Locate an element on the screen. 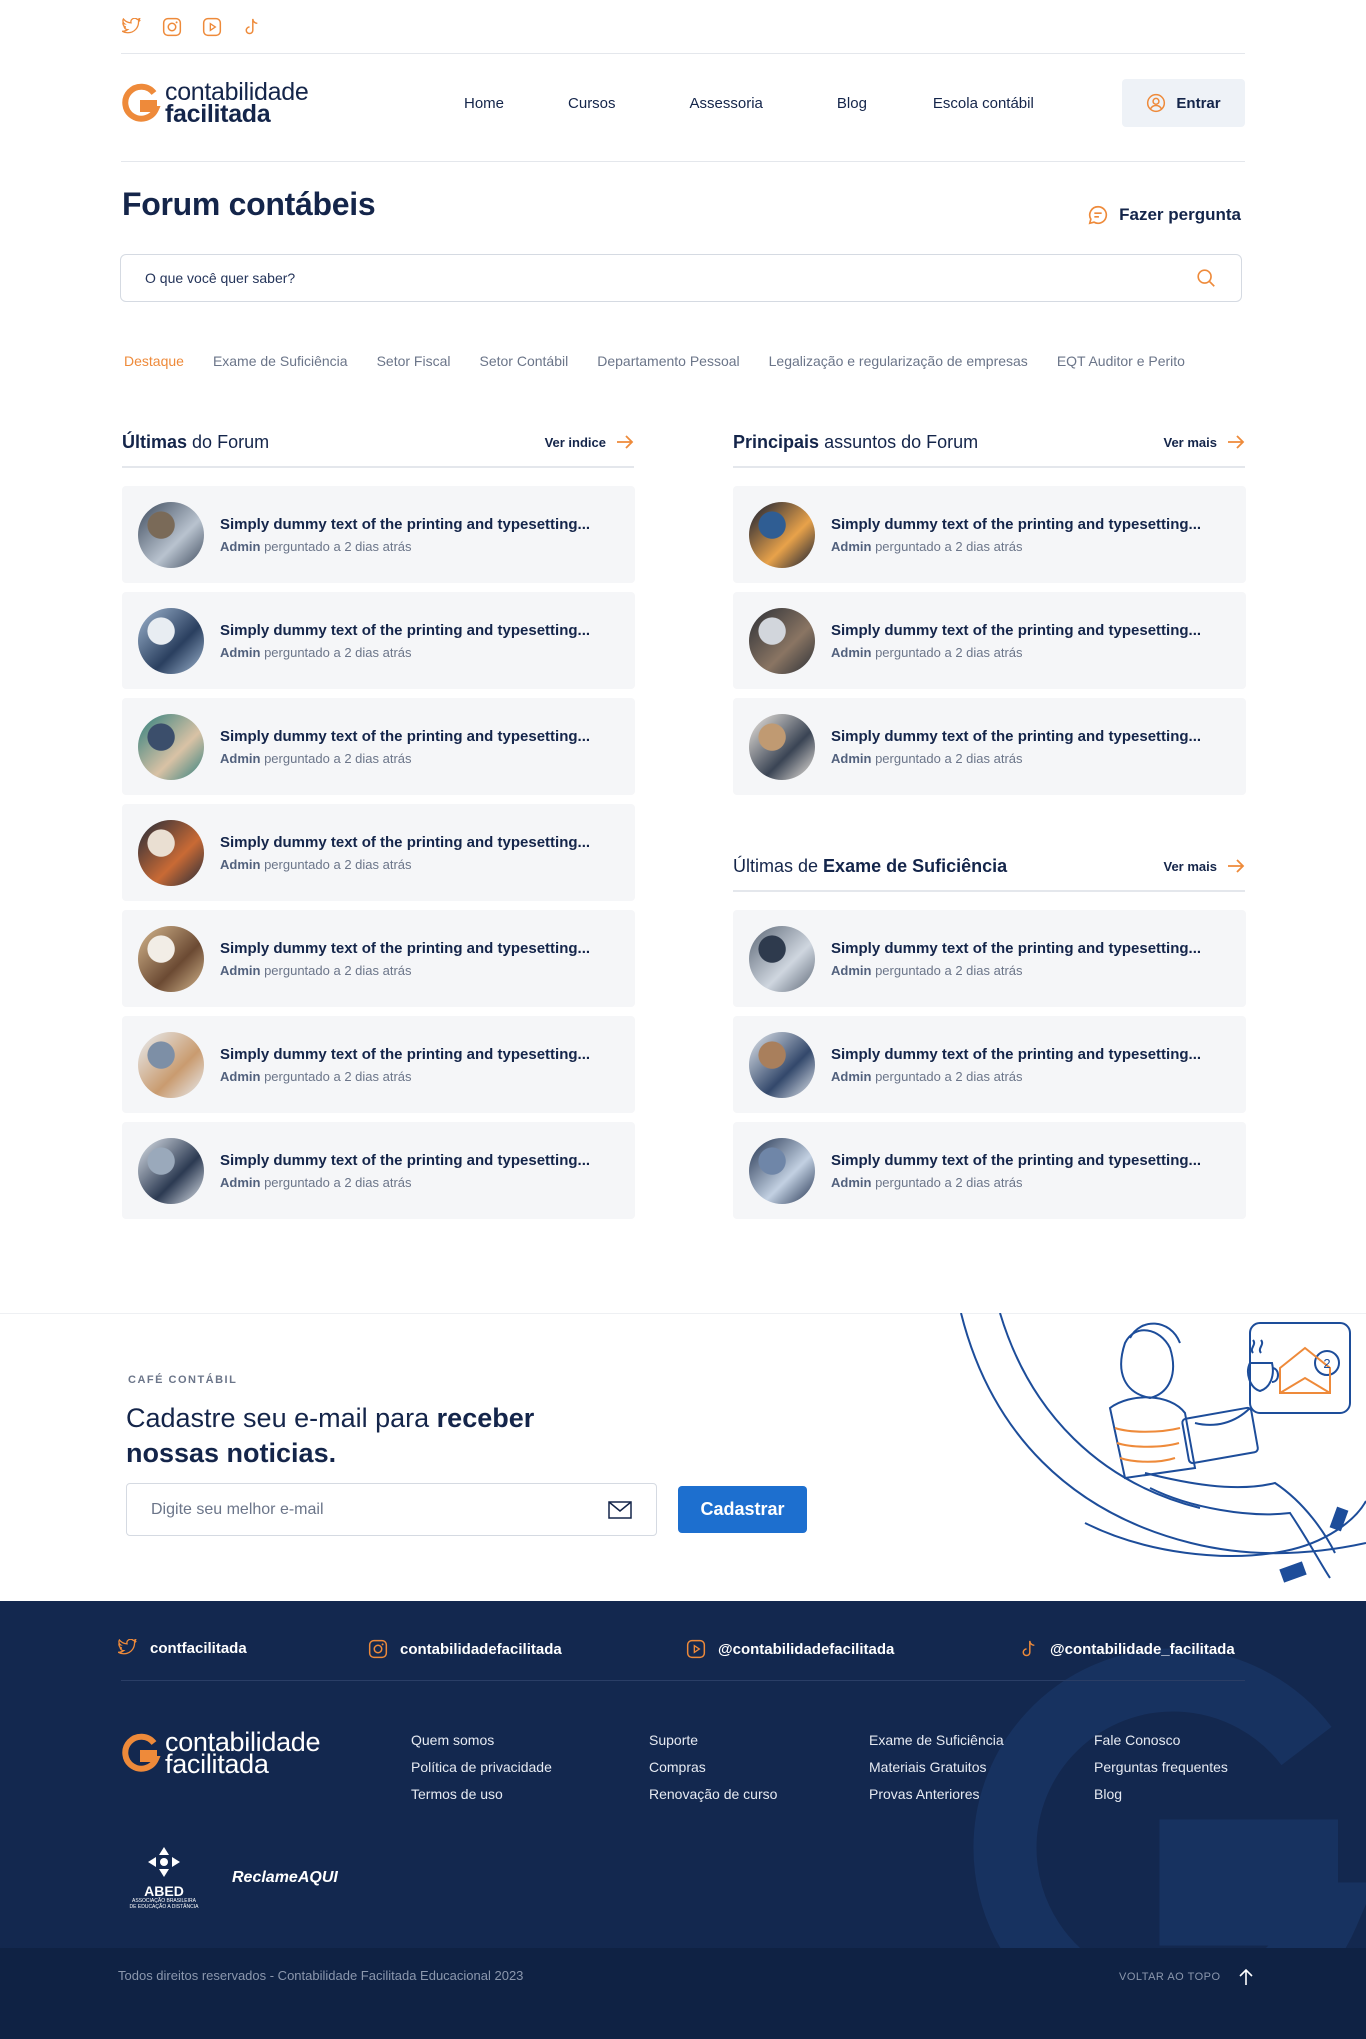 Image resolution: width=1366 pixels, height=2039 pixels. email-input is located at coordinates (361, 1509).